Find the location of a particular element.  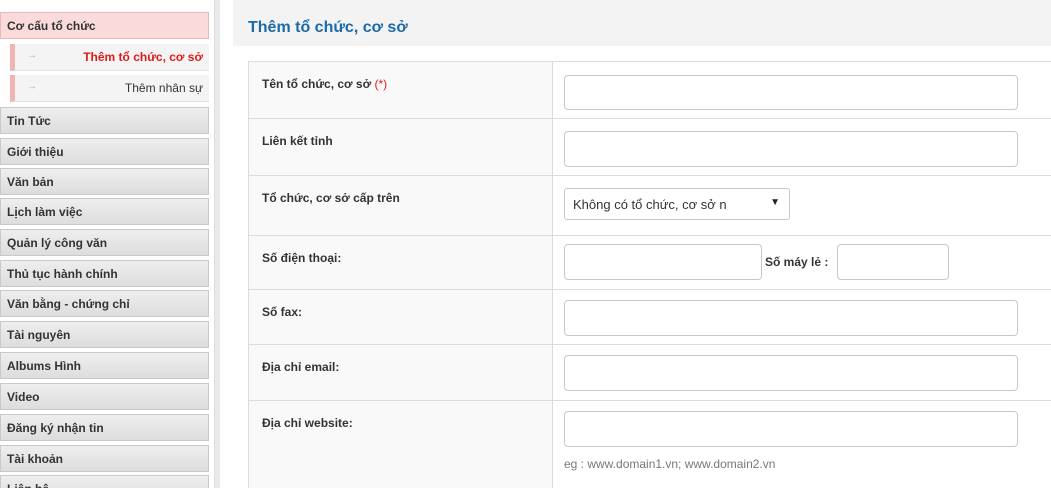

form-row-fax: Số fax: is located at coordinates (650, 317).